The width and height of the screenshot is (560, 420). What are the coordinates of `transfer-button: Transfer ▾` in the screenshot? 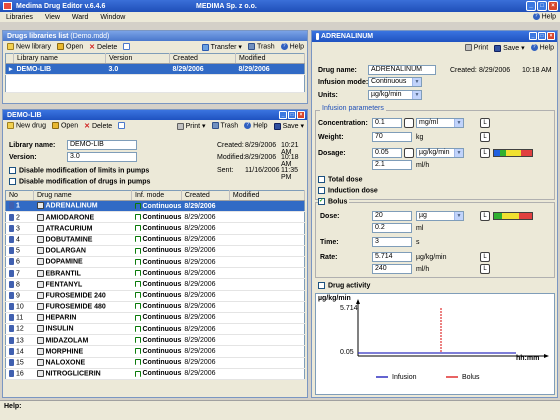 It's located at (221, 47).